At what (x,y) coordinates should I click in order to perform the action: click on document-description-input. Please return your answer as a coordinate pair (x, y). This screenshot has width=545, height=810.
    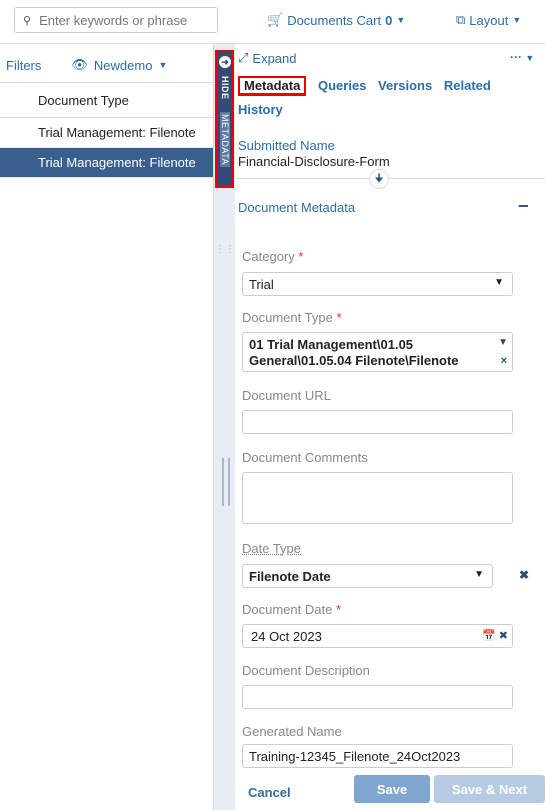
    Looking at the image, I should click on (377, 697).